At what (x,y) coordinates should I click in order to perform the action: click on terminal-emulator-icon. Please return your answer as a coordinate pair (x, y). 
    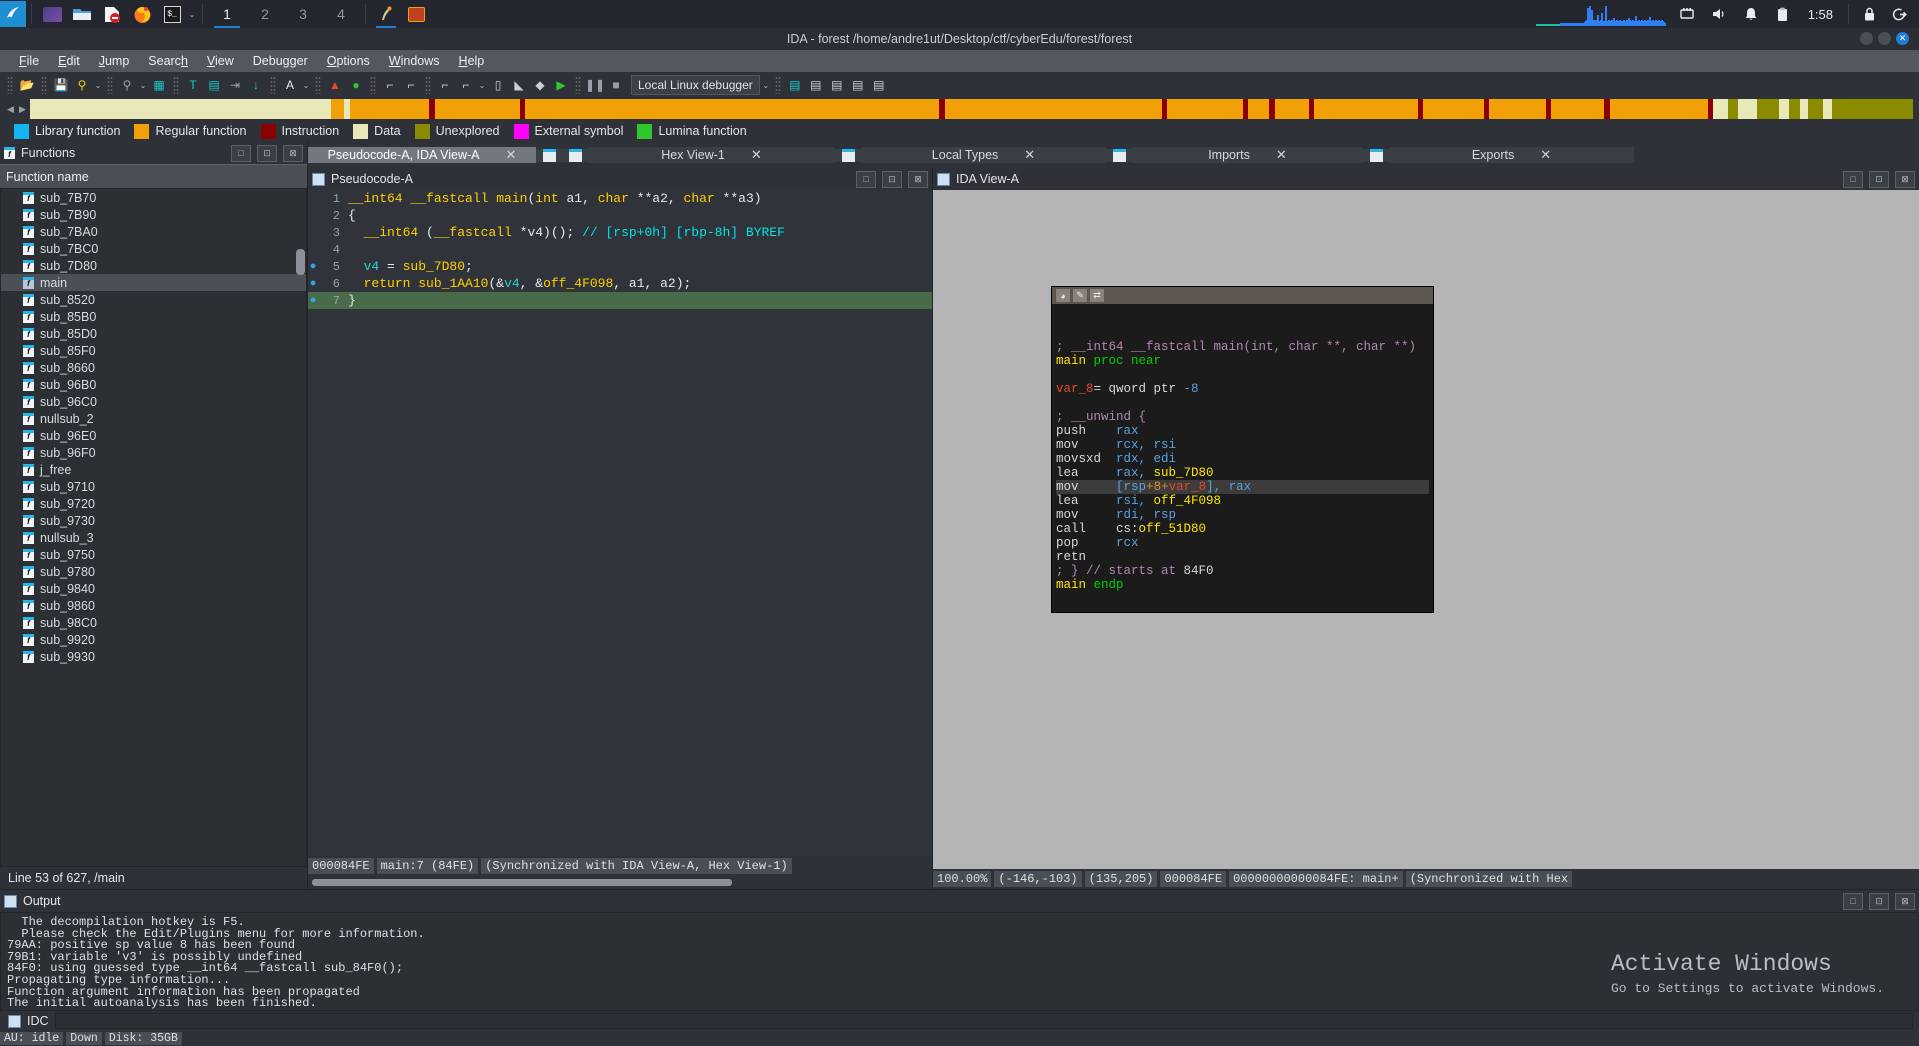
    Looking at the image, I should click on (52, 14).